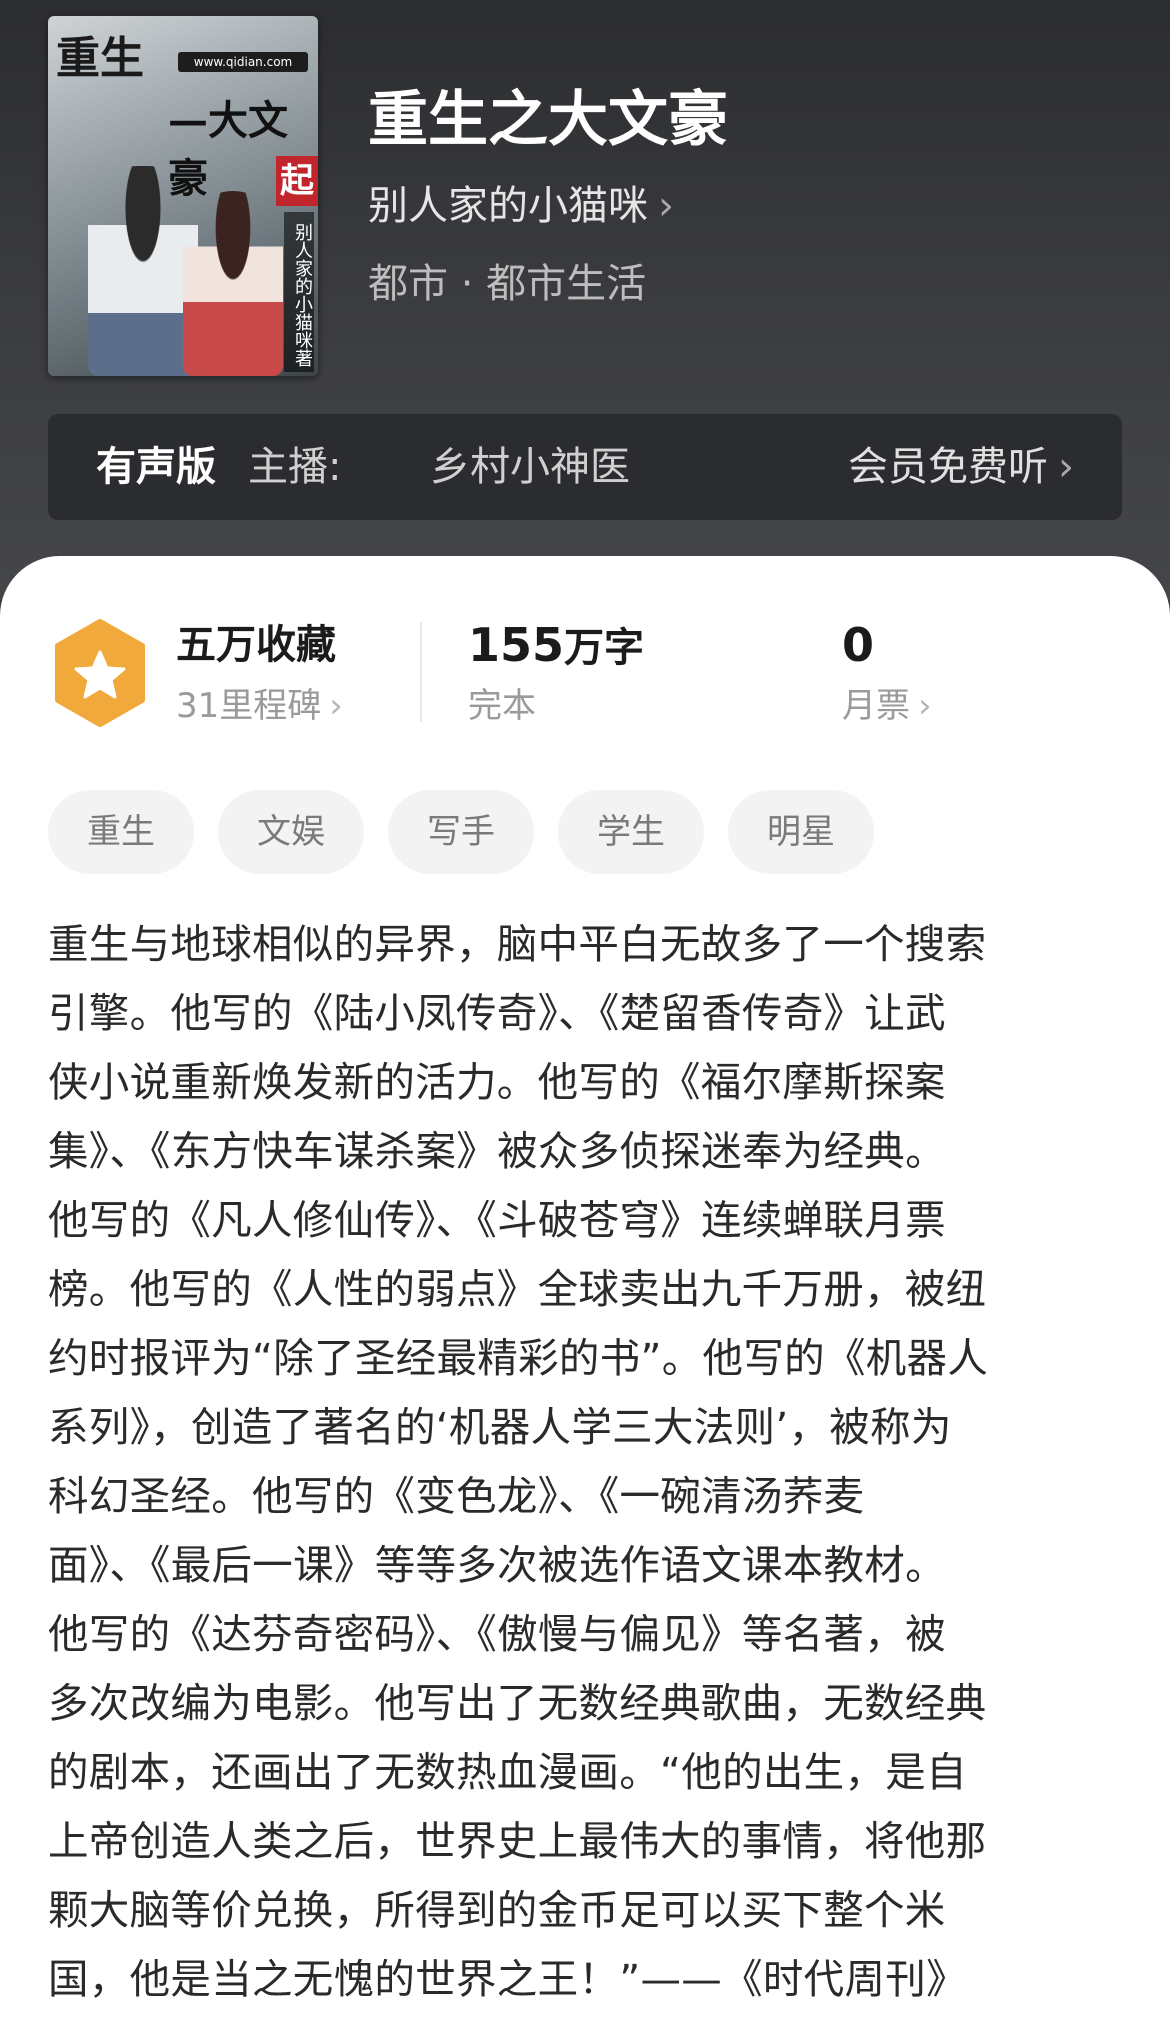 This screenshot has height=2020, width=1170. Describe the element at coordinates (497, 1151) in the screenshot. I see `description-line: 集》、《东方快车谋杀案》被众多侦探迷奉为经典。` at that location.